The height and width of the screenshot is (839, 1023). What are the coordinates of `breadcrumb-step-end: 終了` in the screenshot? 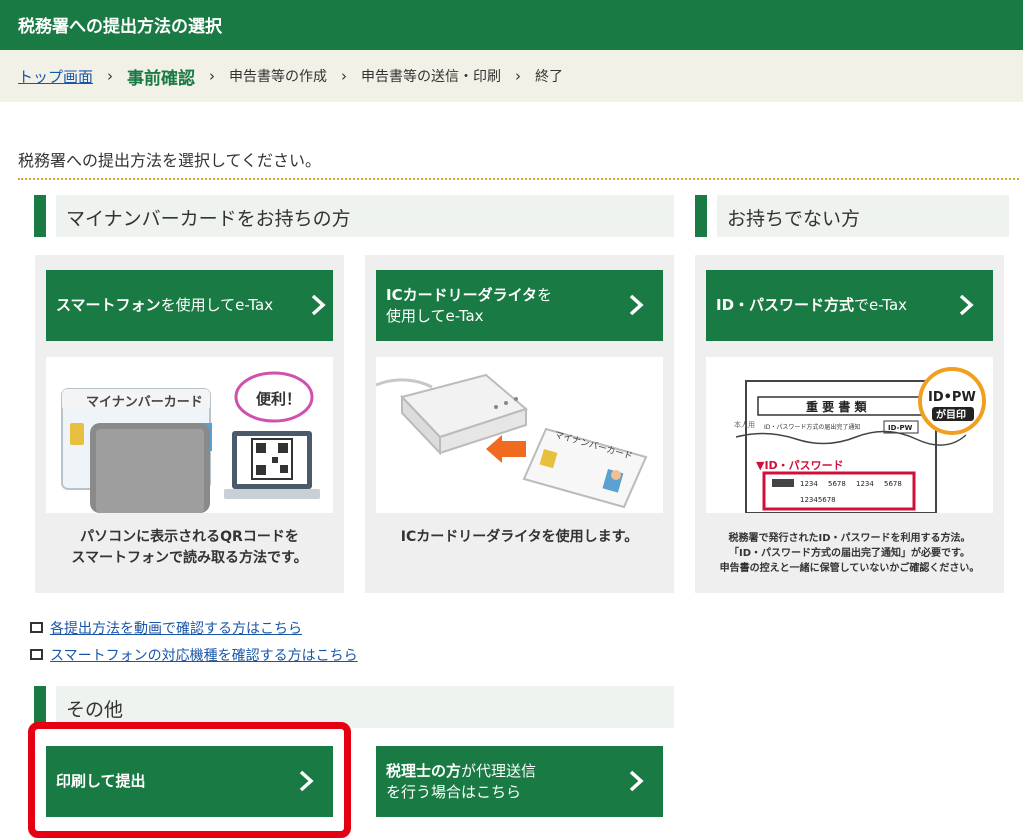 It's located at (549, 77).